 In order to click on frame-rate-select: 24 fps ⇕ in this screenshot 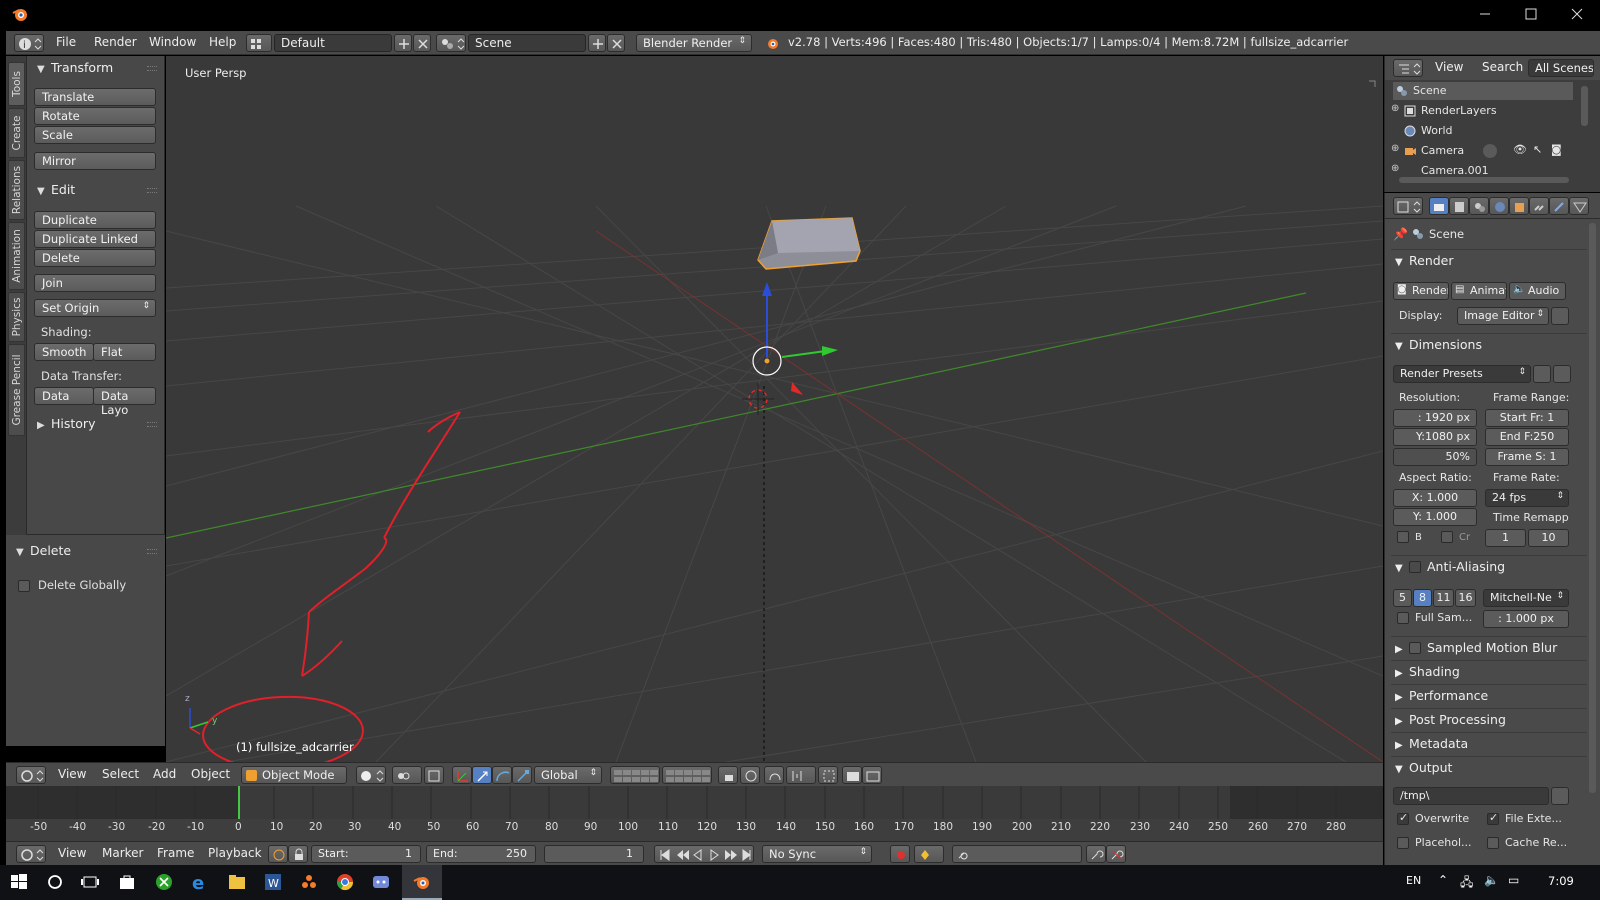, I will do `click(1527, 498)`.